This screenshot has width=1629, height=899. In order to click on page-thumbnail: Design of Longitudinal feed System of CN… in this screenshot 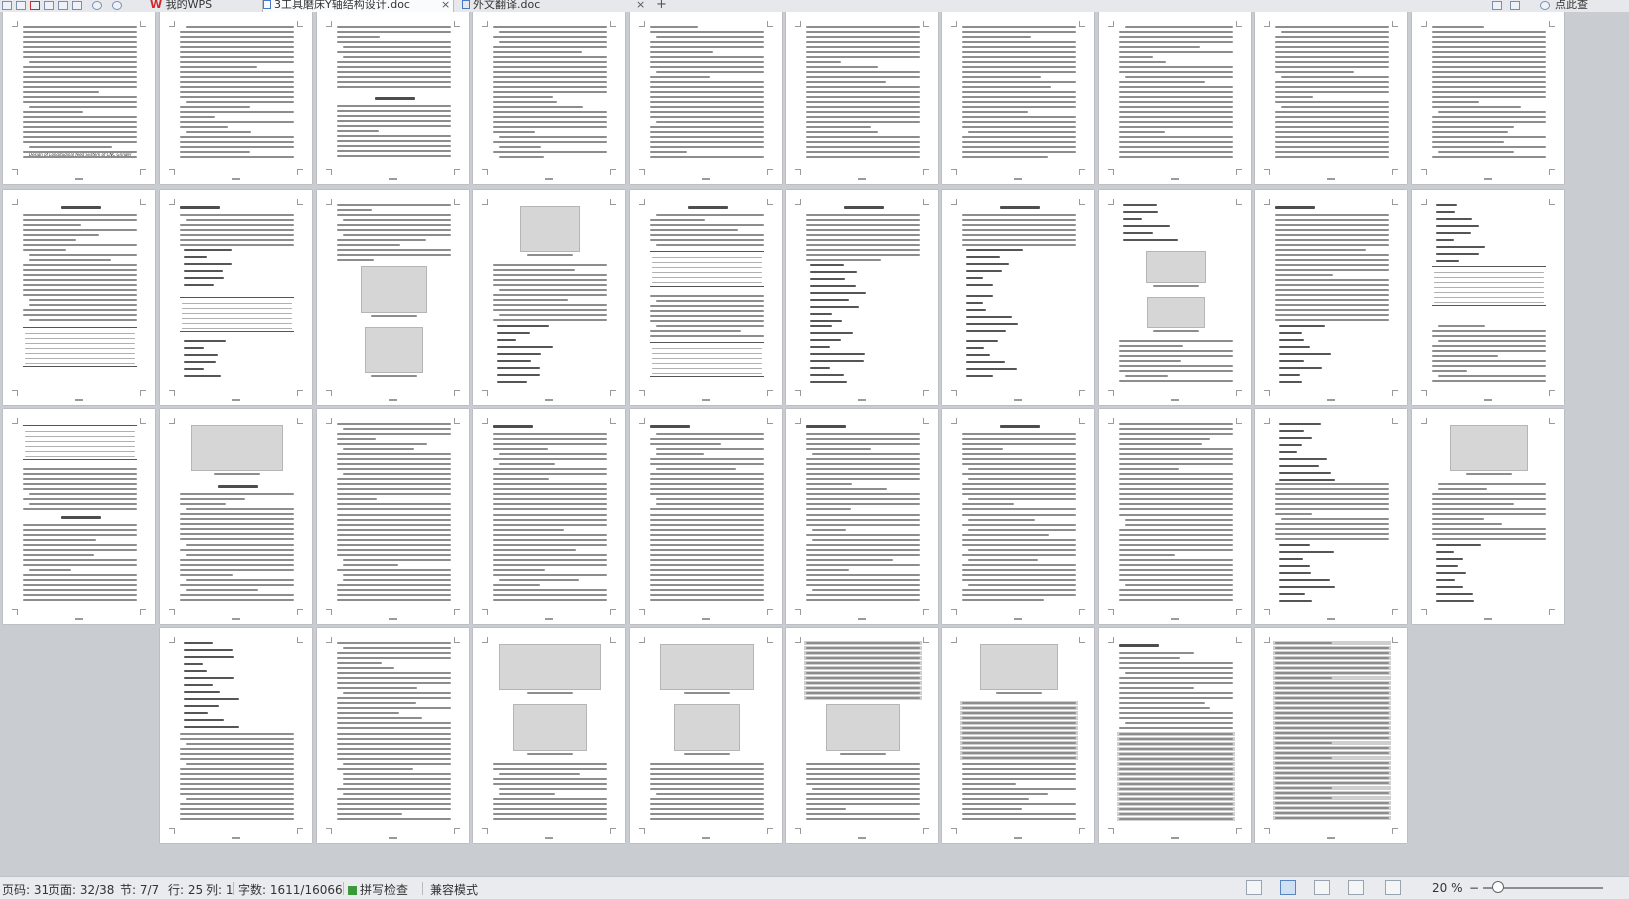, I will do `click(79, 98)`.